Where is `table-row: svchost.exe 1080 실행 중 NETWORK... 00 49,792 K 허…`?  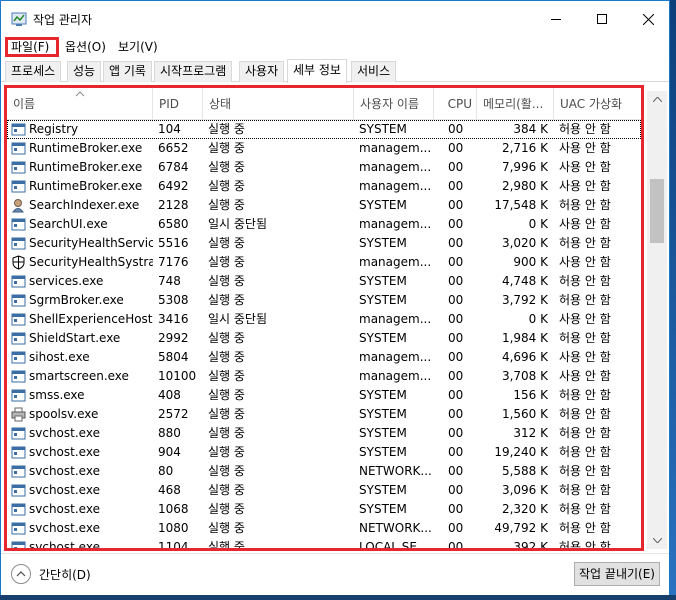 table-row: svchost.exe 1080 실행 중 NETWORK... 00 49,792 K 허… is located at coordinates (324, 528).